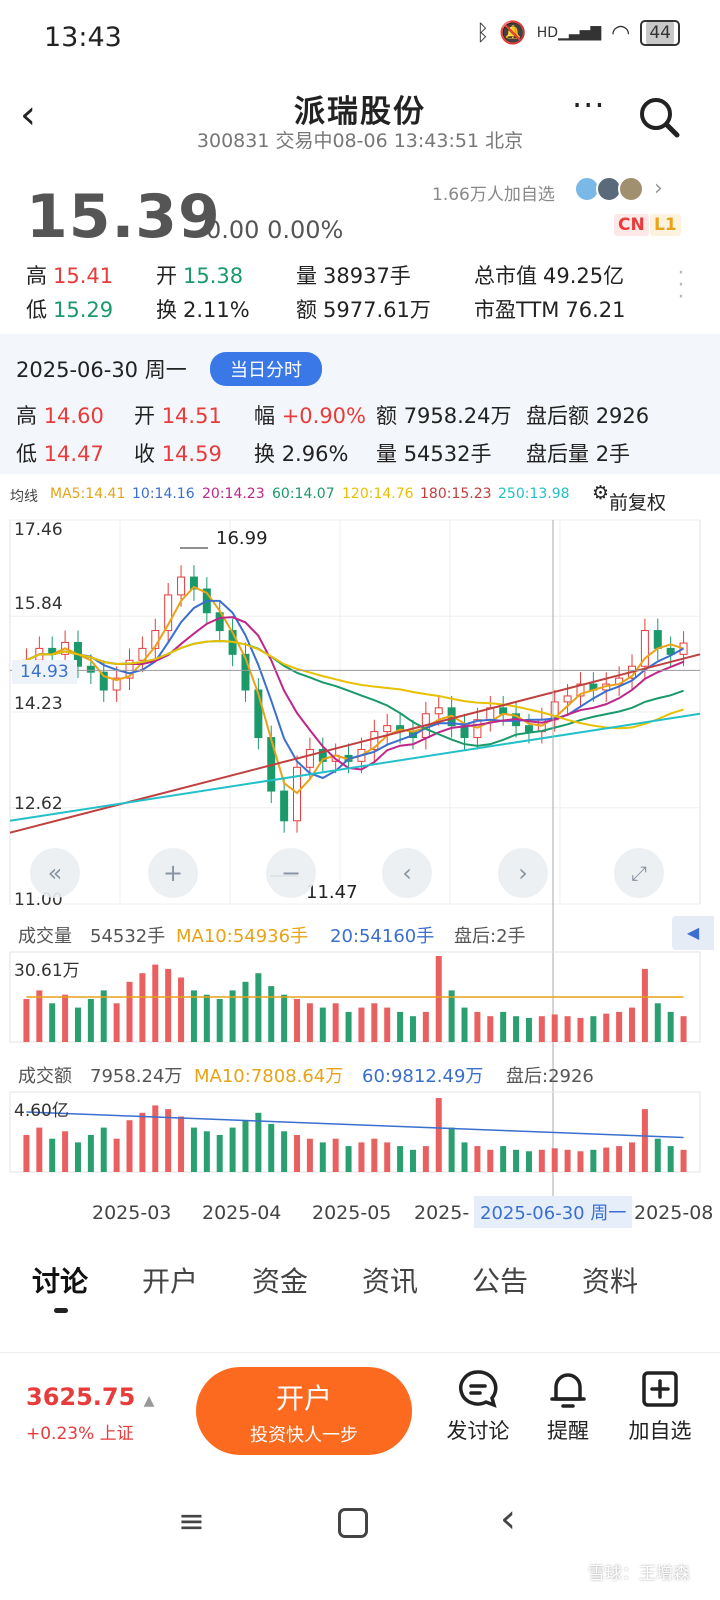 This screenshot has width=720, height=1600. I want to click on avatar, so click(631, 189).